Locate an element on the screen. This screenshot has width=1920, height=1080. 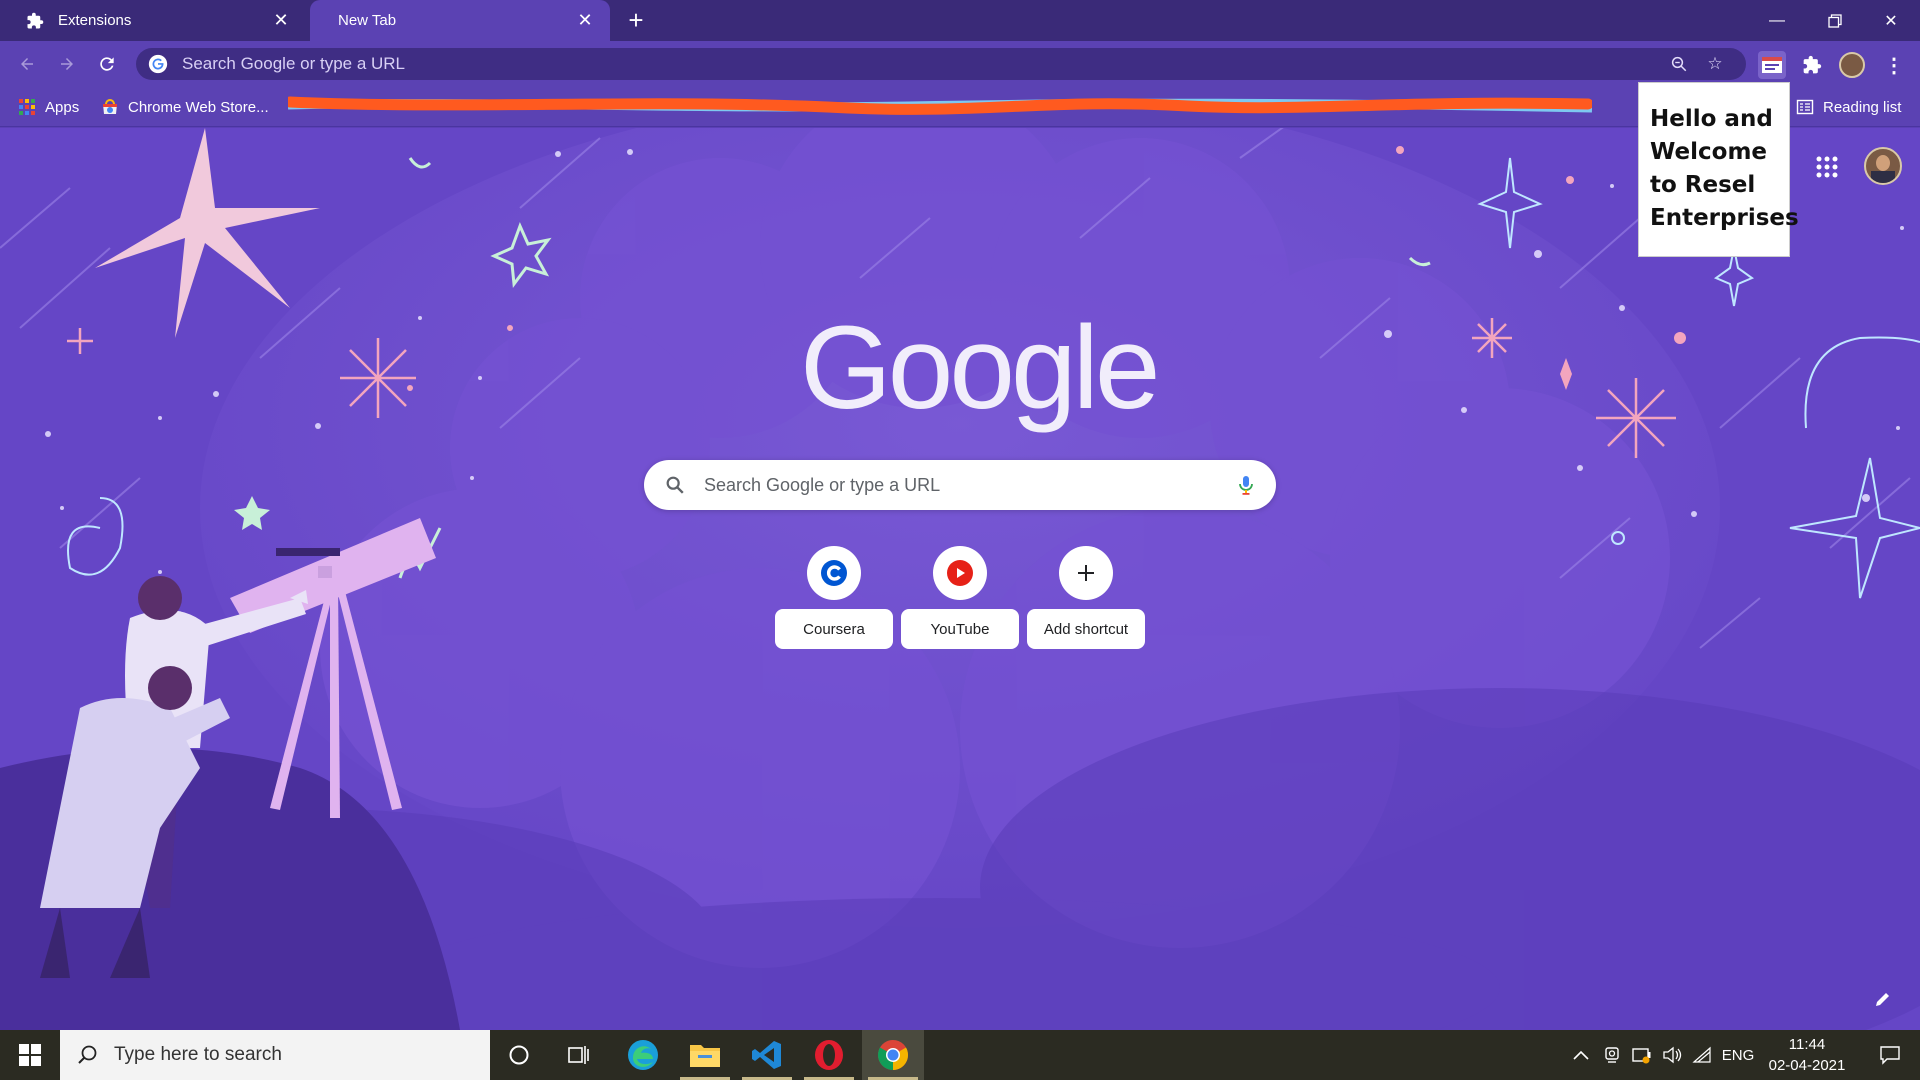
speaker-icon is located at coordinates (1672, 1055).